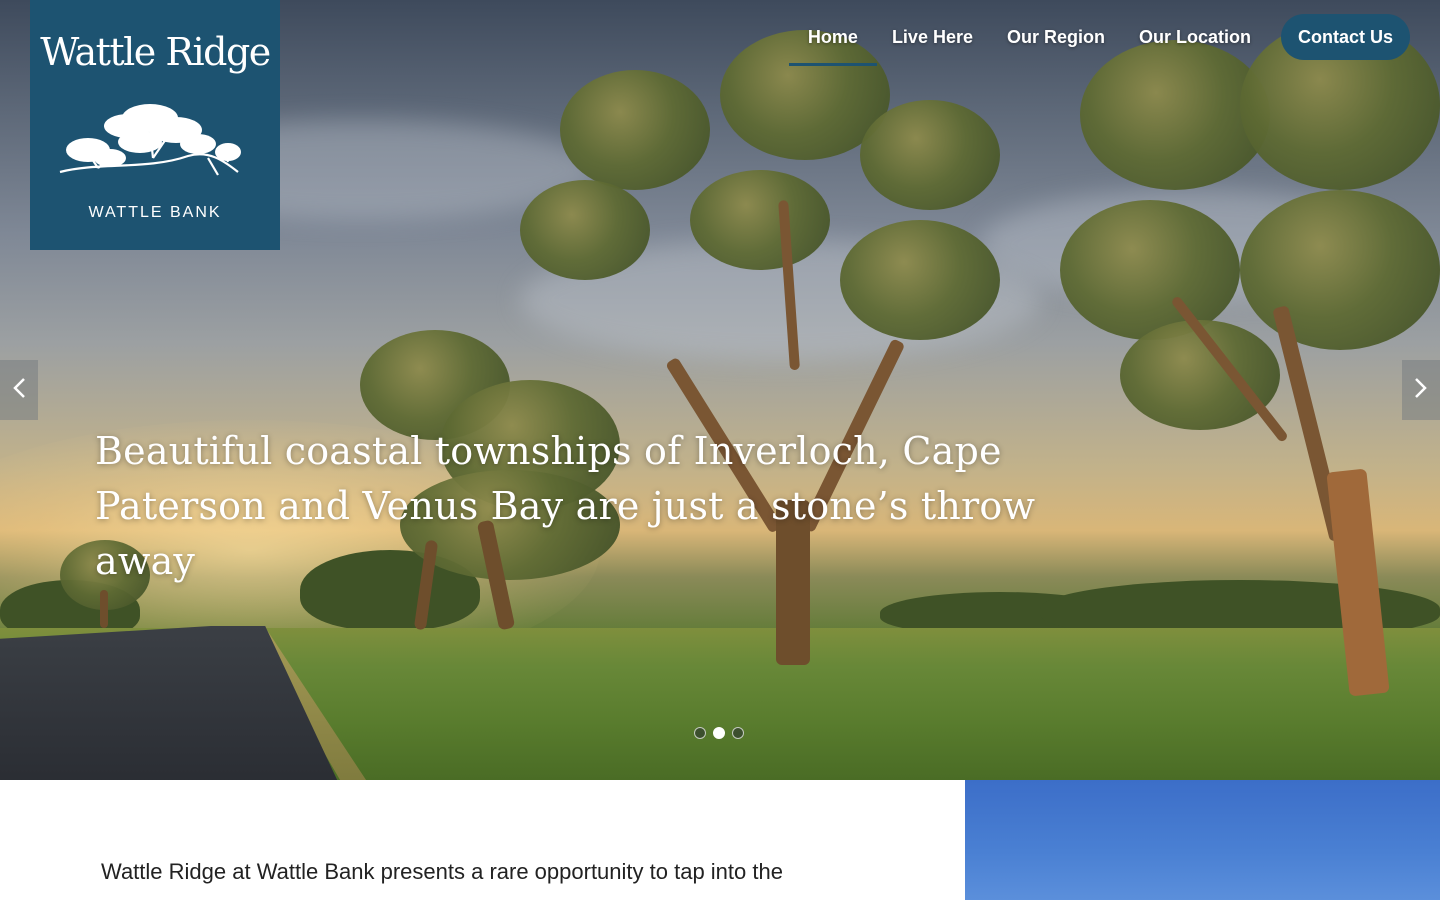 The width and height of the screenshot is (1440, 900). I want to click on nav-item-our-location: Our Location, so click(1195, 37).